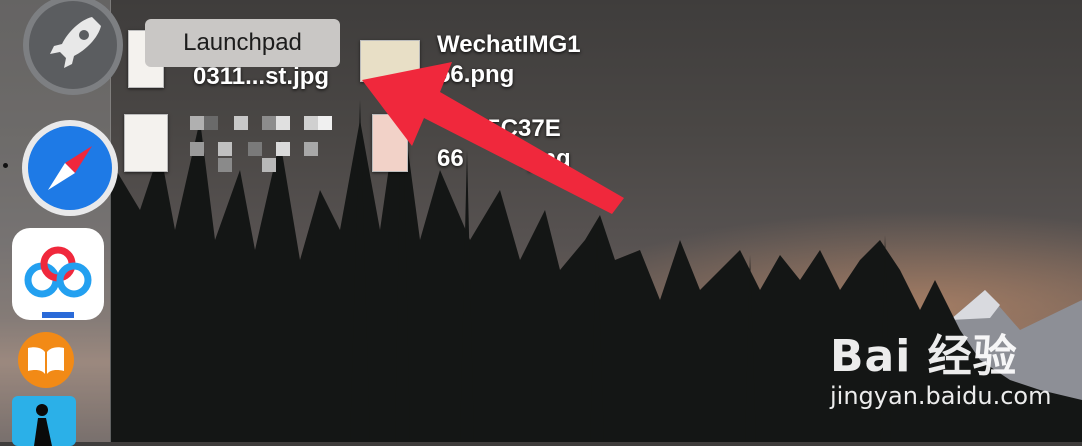 The width and height of the screenshot is (1082, 446). I want to click on baidu-watermark: Bai 经验 jingyan.baidu.com, so click(940, 365).